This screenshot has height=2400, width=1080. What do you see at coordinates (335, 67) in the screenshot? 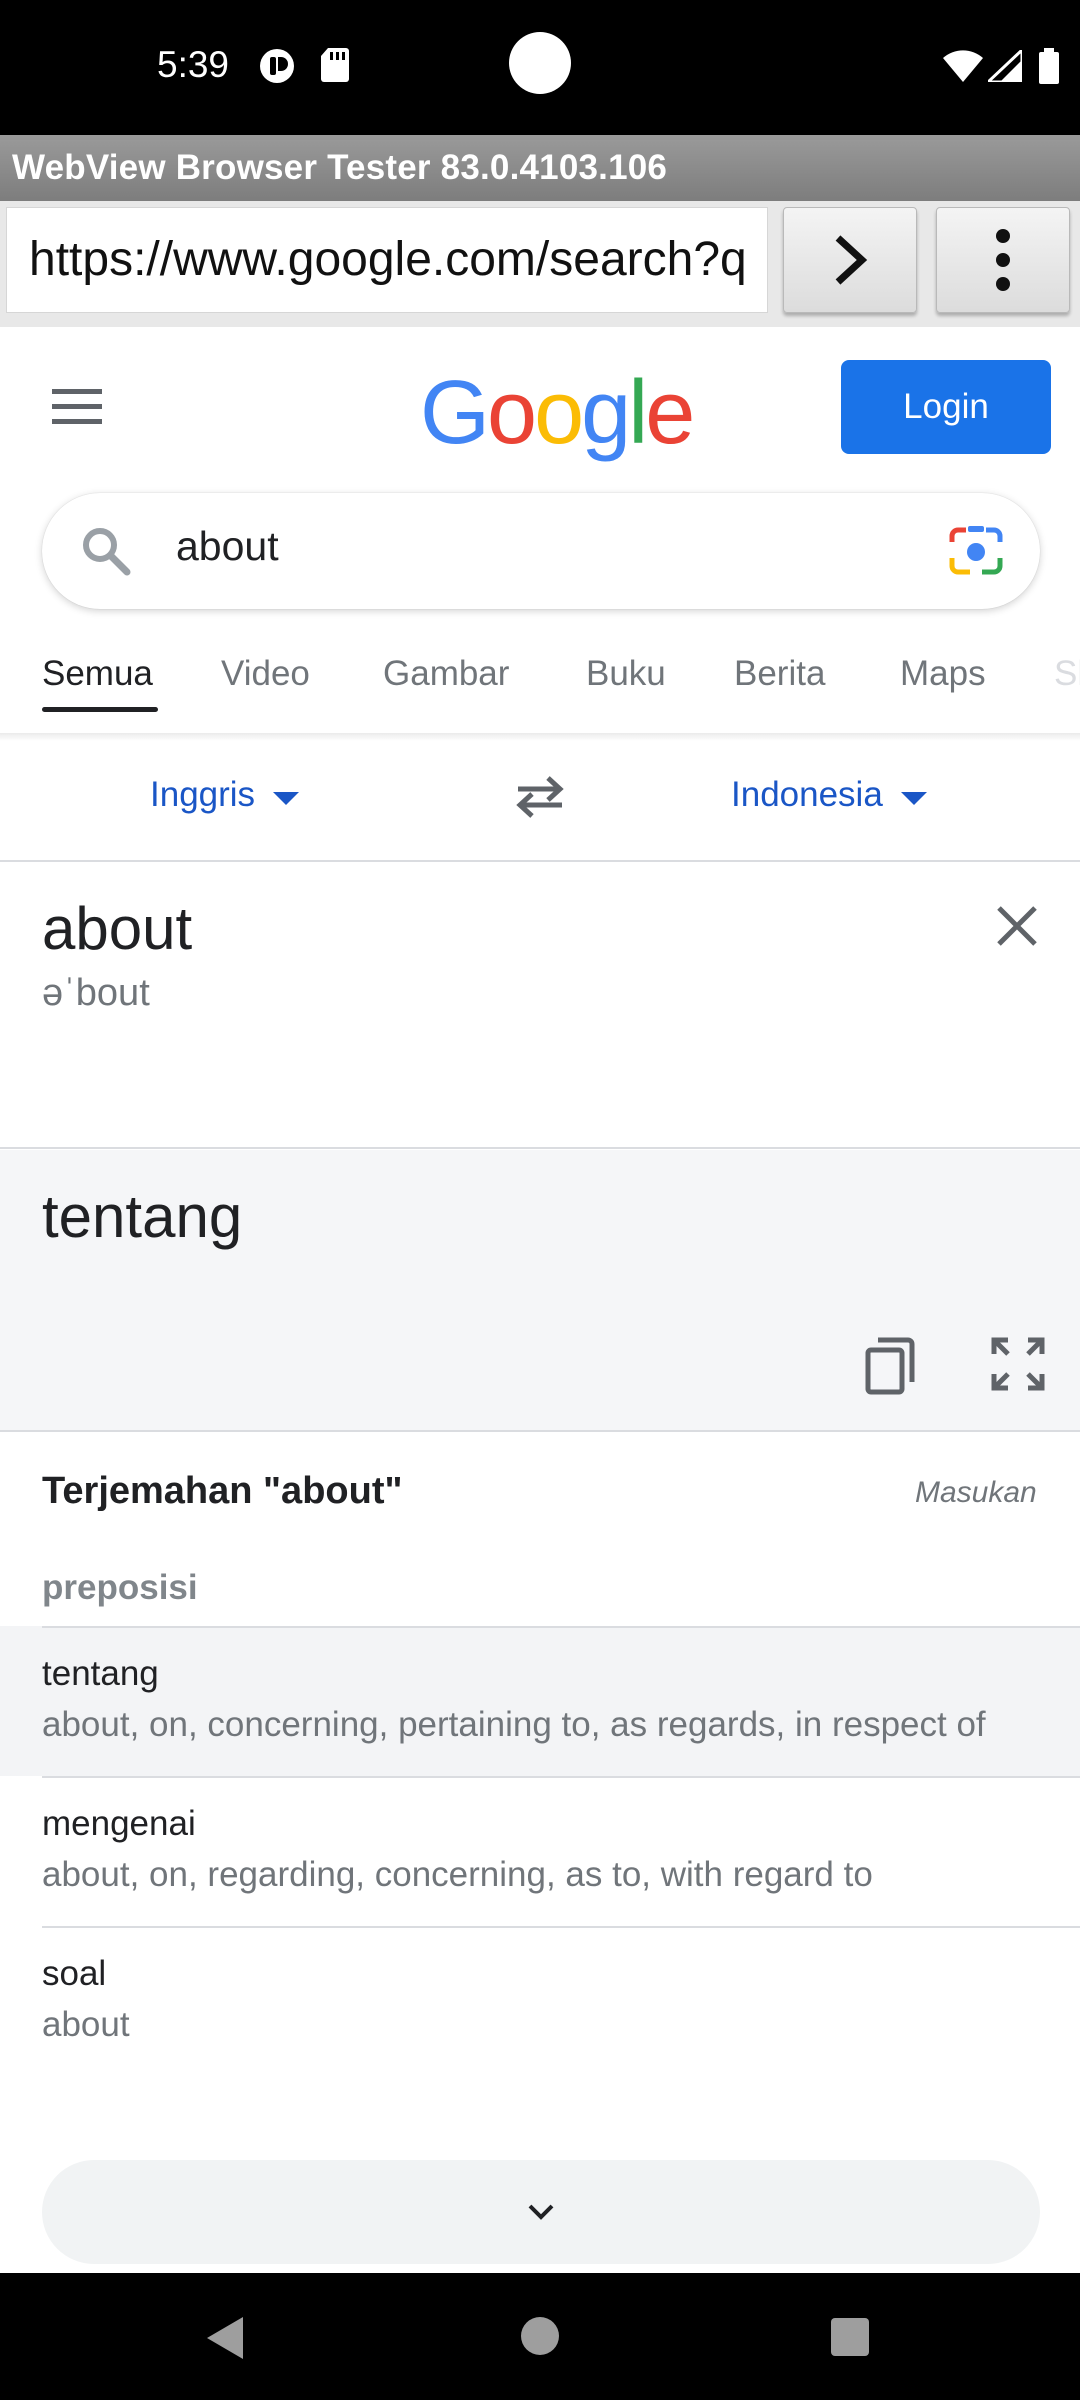
I see `sd-card-icon` at bounding box center [335, 67].